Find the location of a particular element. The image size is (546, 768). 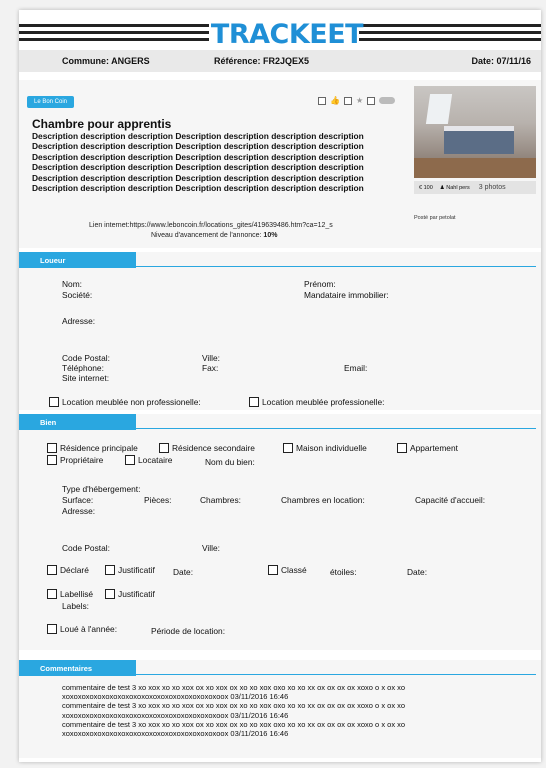

source-badge: Le Bon Coin is located at coordinates (51, 102).